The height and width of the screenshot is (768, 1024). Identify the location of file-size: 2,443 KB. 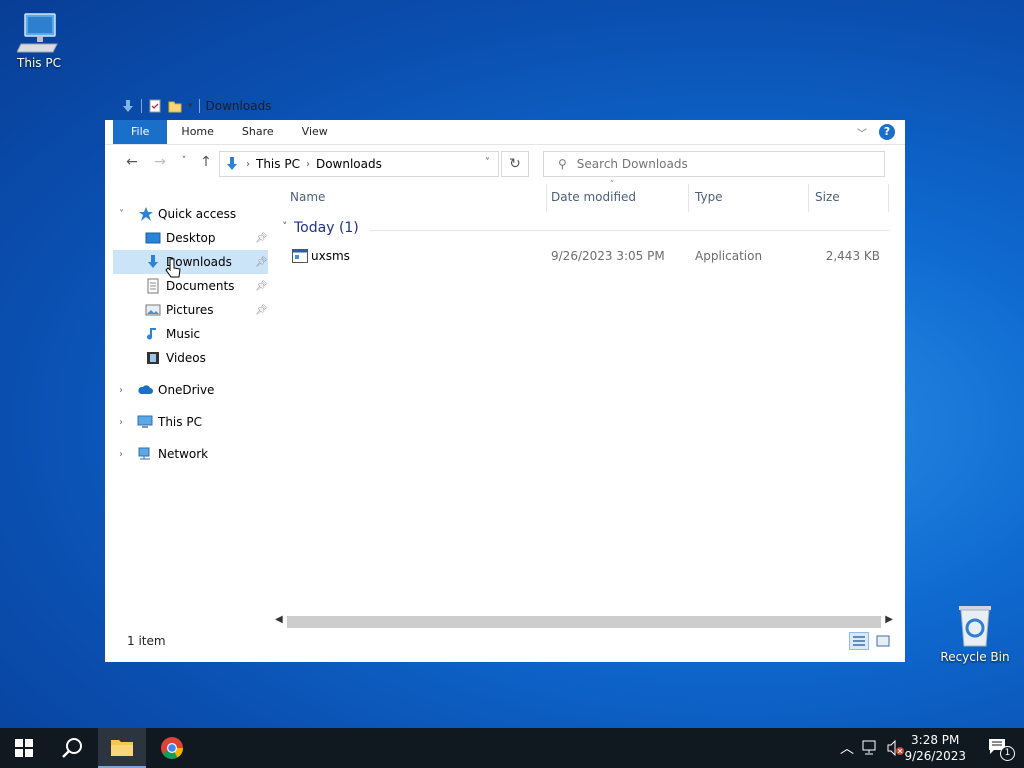
(852, 256).